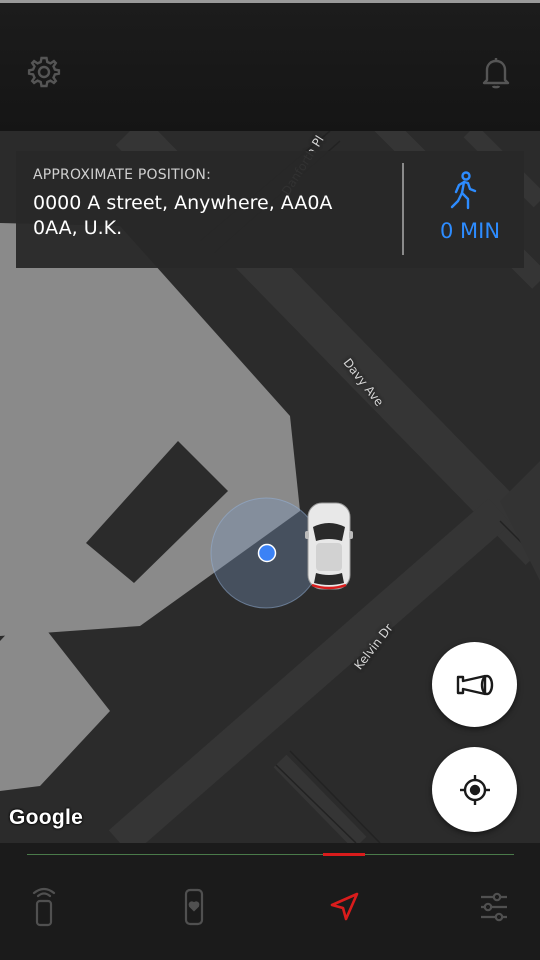  Describe the element at coordinates (270, 67) in the screenshot. I see `top-bar` at that location.